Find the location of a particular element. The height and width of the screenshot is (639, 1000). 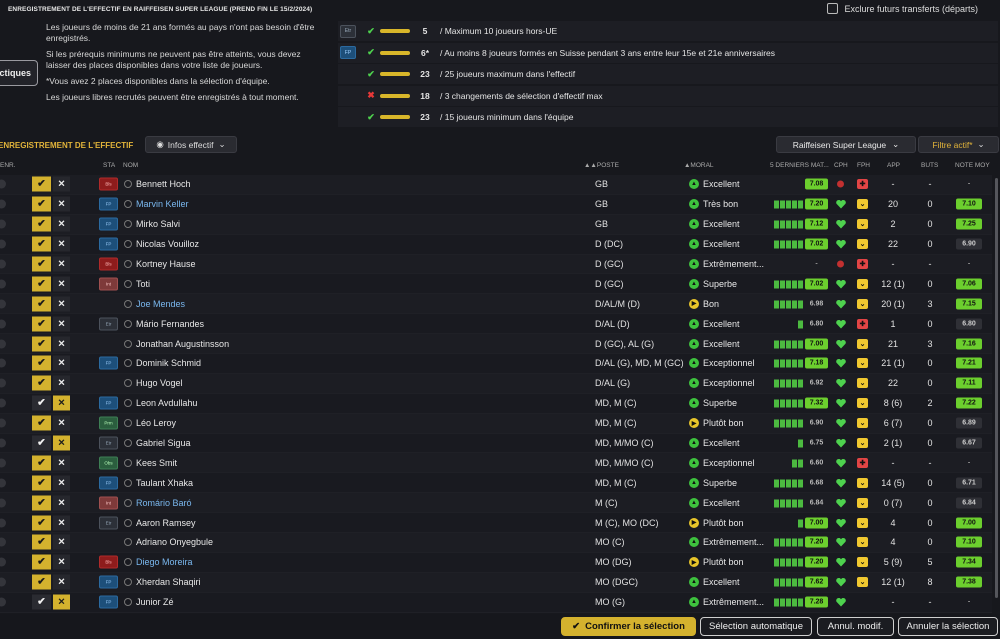

exclude-transfers-checkbox is located at coordinates (833, 8).